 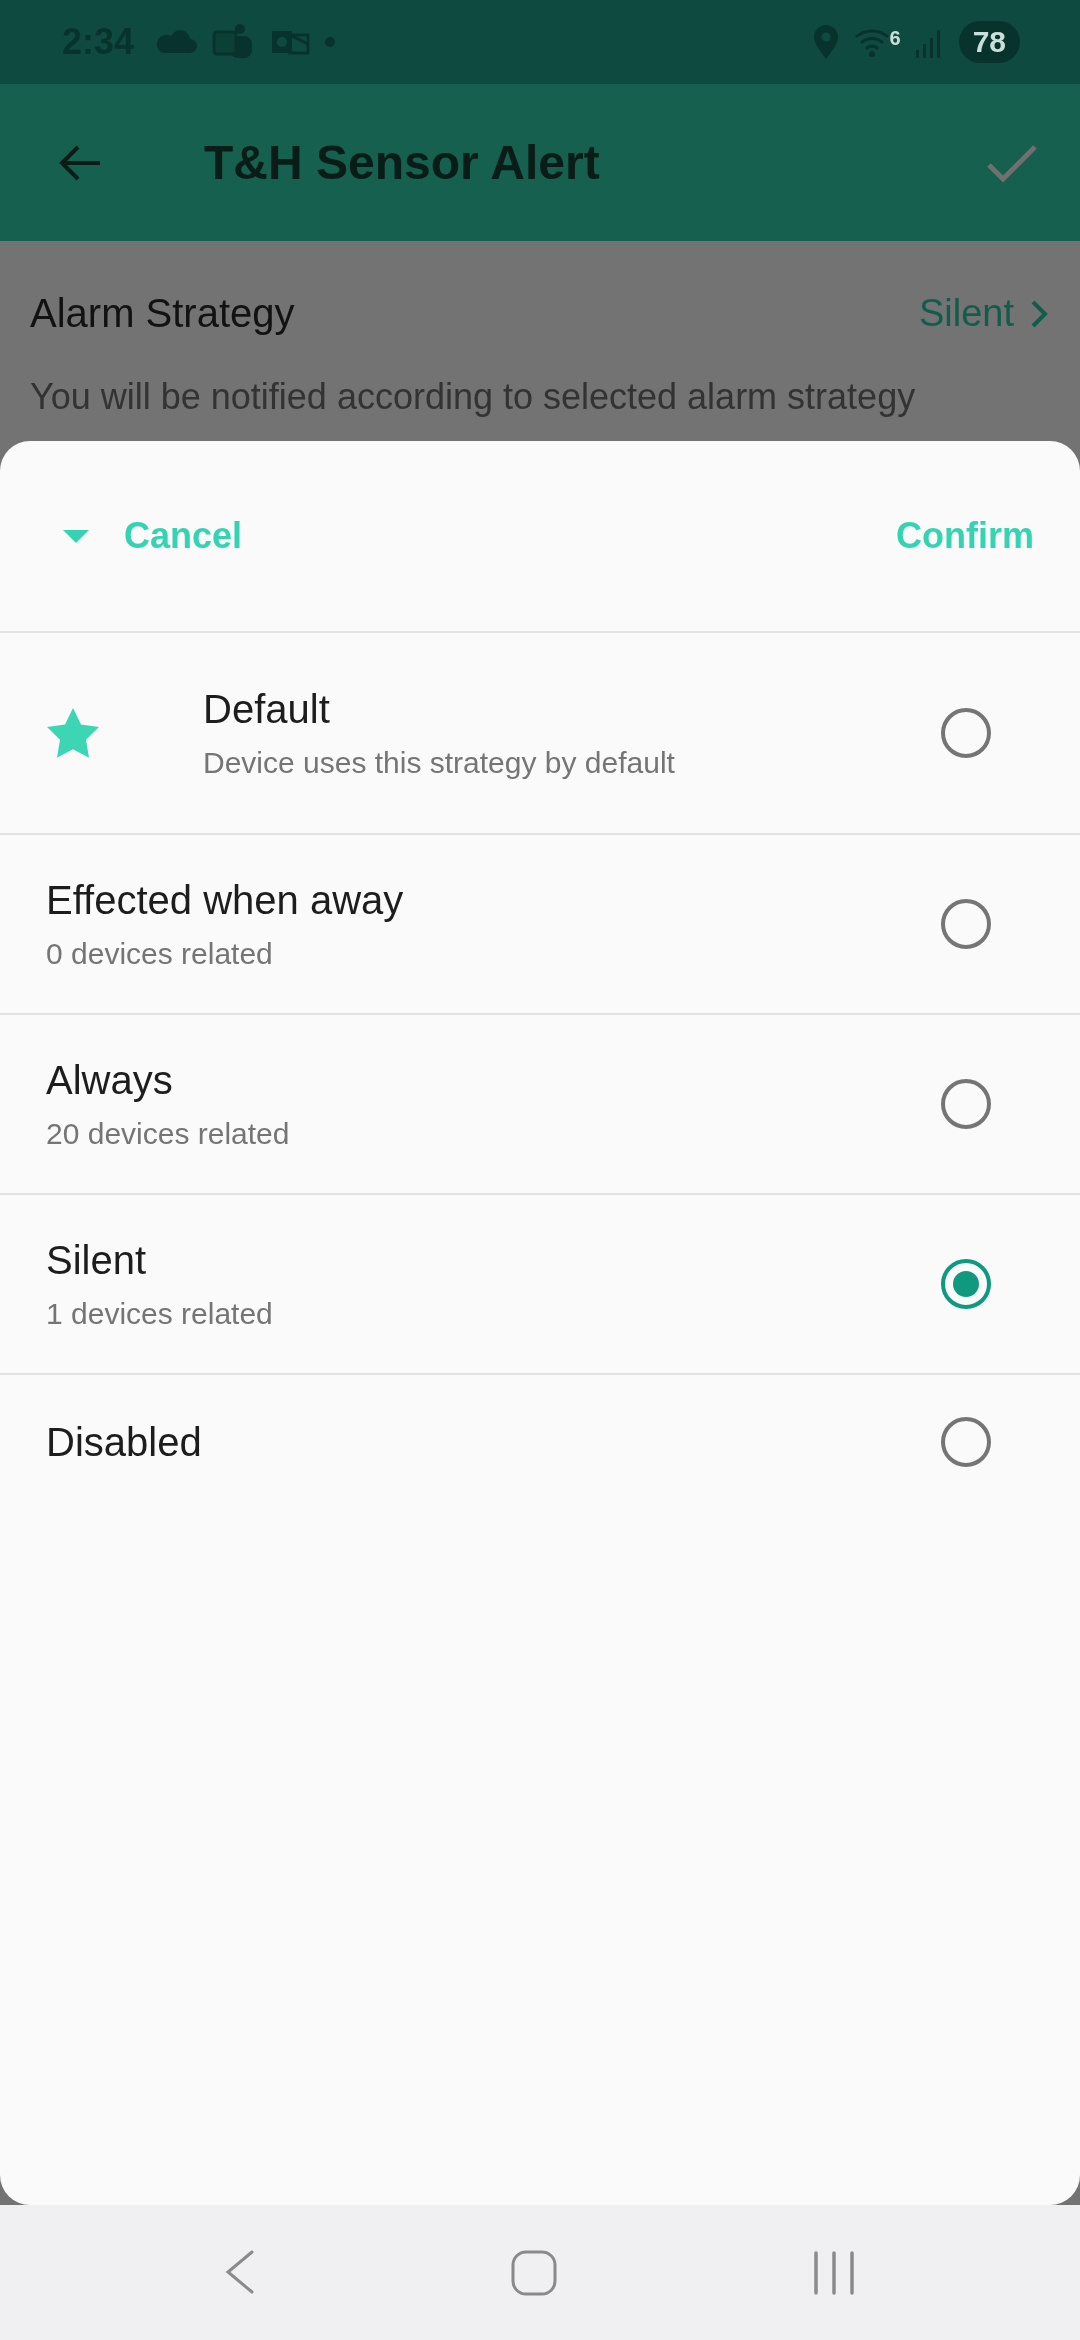 What do you see at coordinates (76, 536) in the screenshot?
I see `caret-down-icon` at bounding box center [76, 536].